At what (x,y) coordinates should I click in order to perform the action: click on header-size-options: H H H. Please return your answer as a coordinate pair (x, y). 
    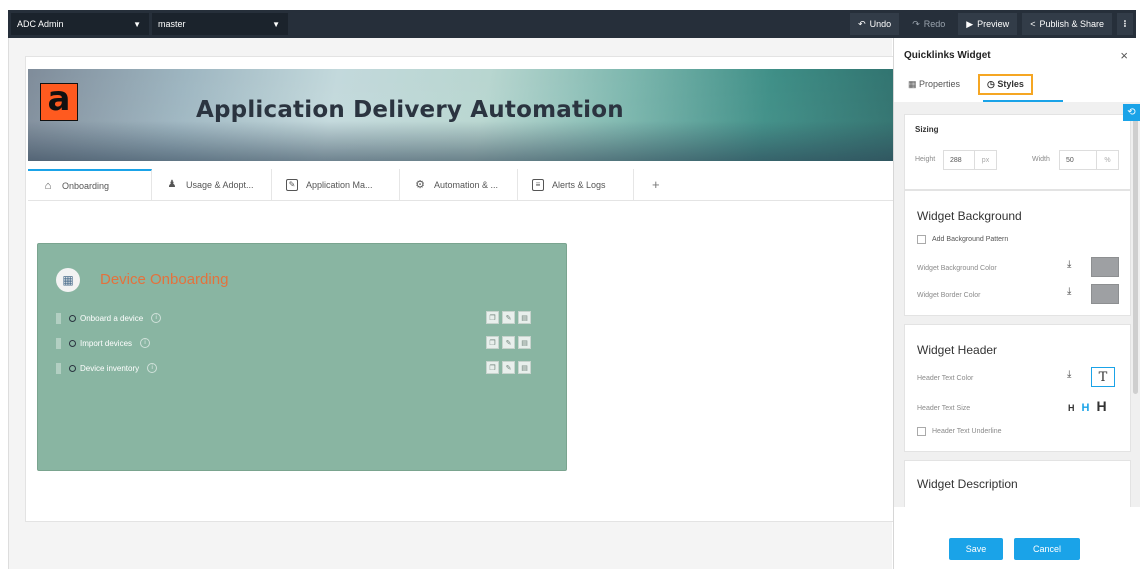
    Looking at the image, I should click on (1084, 406).